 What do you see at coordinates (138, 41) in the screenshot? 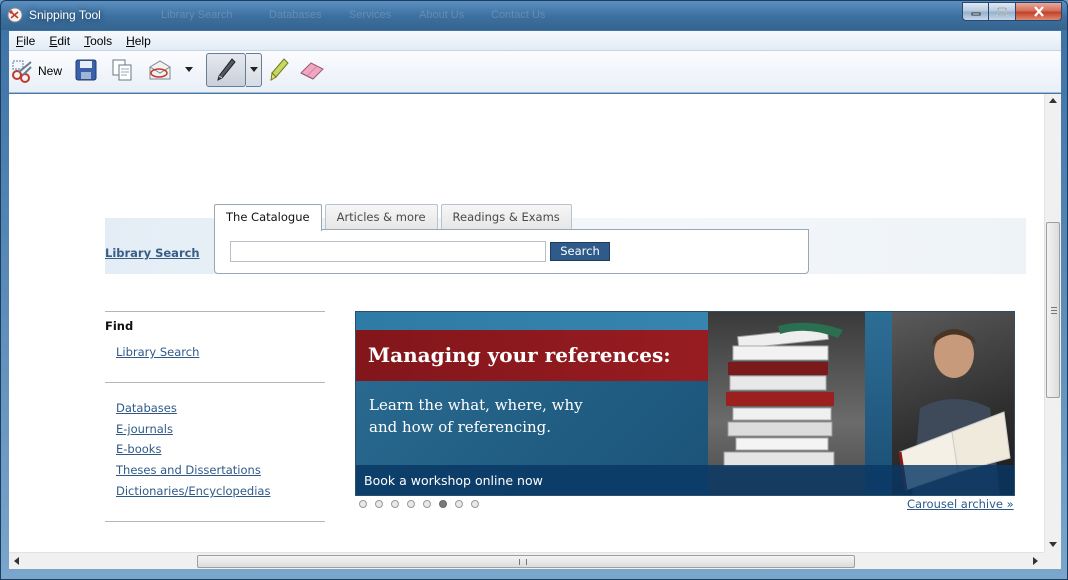
I see `menu-help: Help` at bounding box center [138, 41].